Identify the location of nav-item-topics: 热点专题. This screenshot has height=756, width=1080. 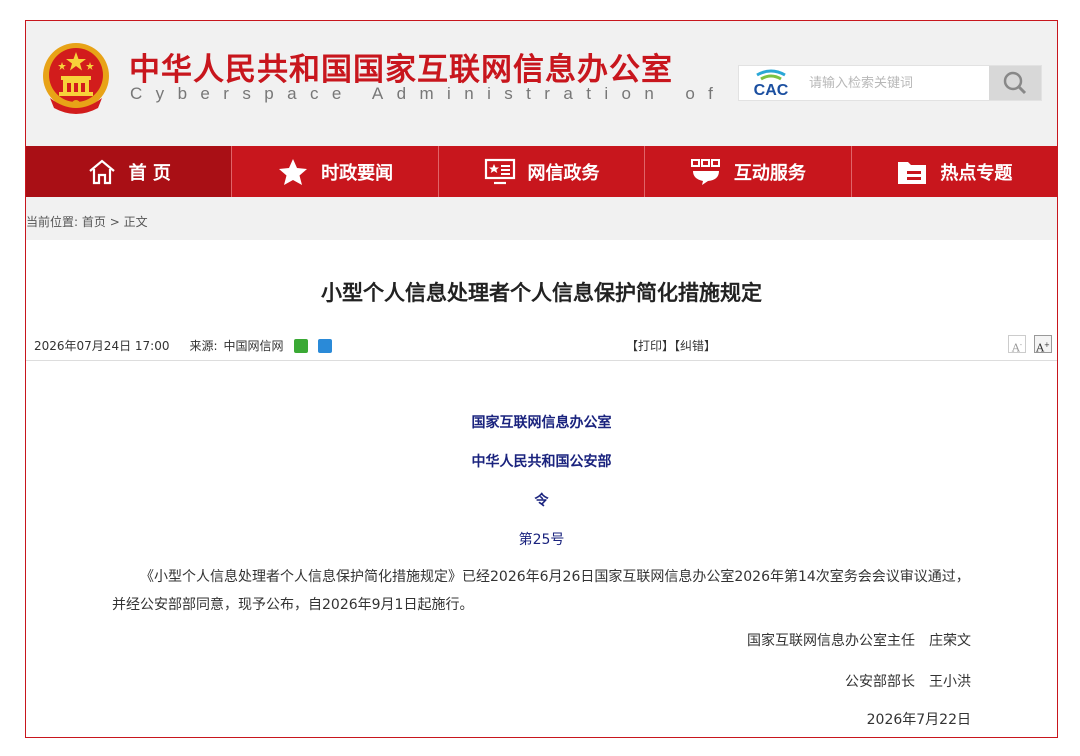
(954, 171).